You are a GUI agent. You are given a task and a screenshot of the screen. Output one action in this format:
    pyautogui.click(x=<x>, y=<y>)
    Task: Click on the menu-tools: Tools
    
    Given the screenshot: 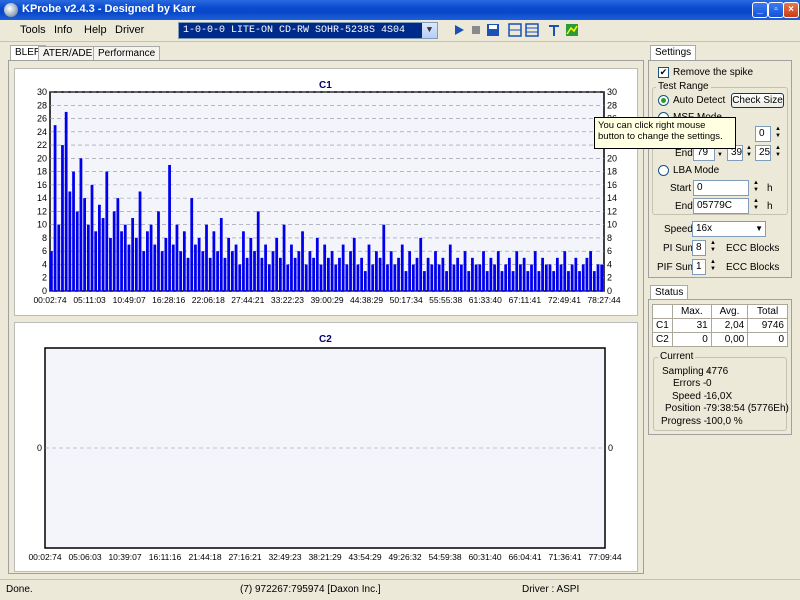 What is the action you would take?
    pyautogui.click(x=33, y=30)
    